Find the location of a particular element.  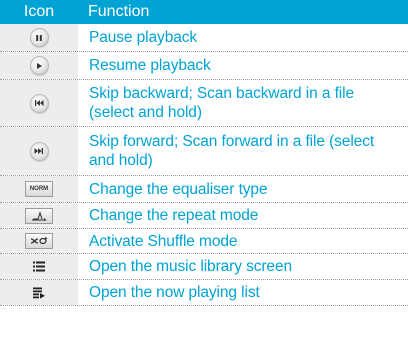

table-row: Pause playback is located at coordinates (204, 38).